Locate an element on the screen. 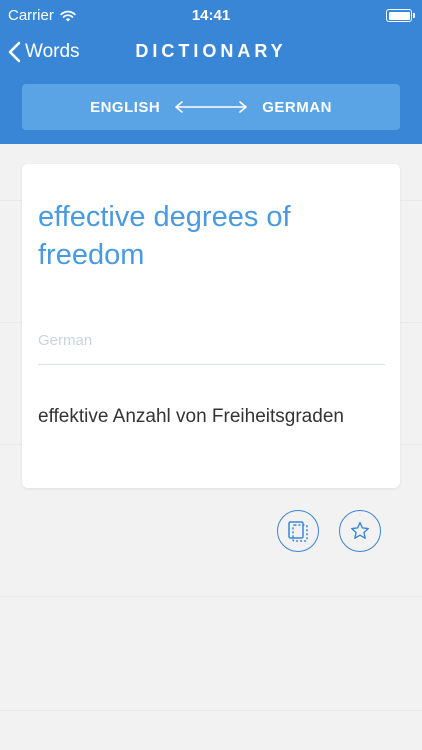 Image resolution: width=422 pixels, height=750 pixels. status-bar: Carrier 14:41 is located at coordinates (211, 15).